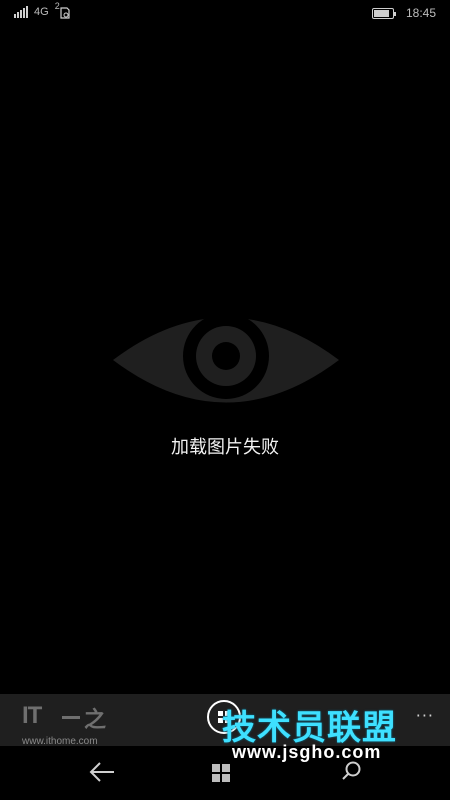 The height and width of the screenshot is (800, 450). Describe the element at coordinates (225, 14) in the screenshot. I see `status-bar: 4G 2 18:45` at that location.